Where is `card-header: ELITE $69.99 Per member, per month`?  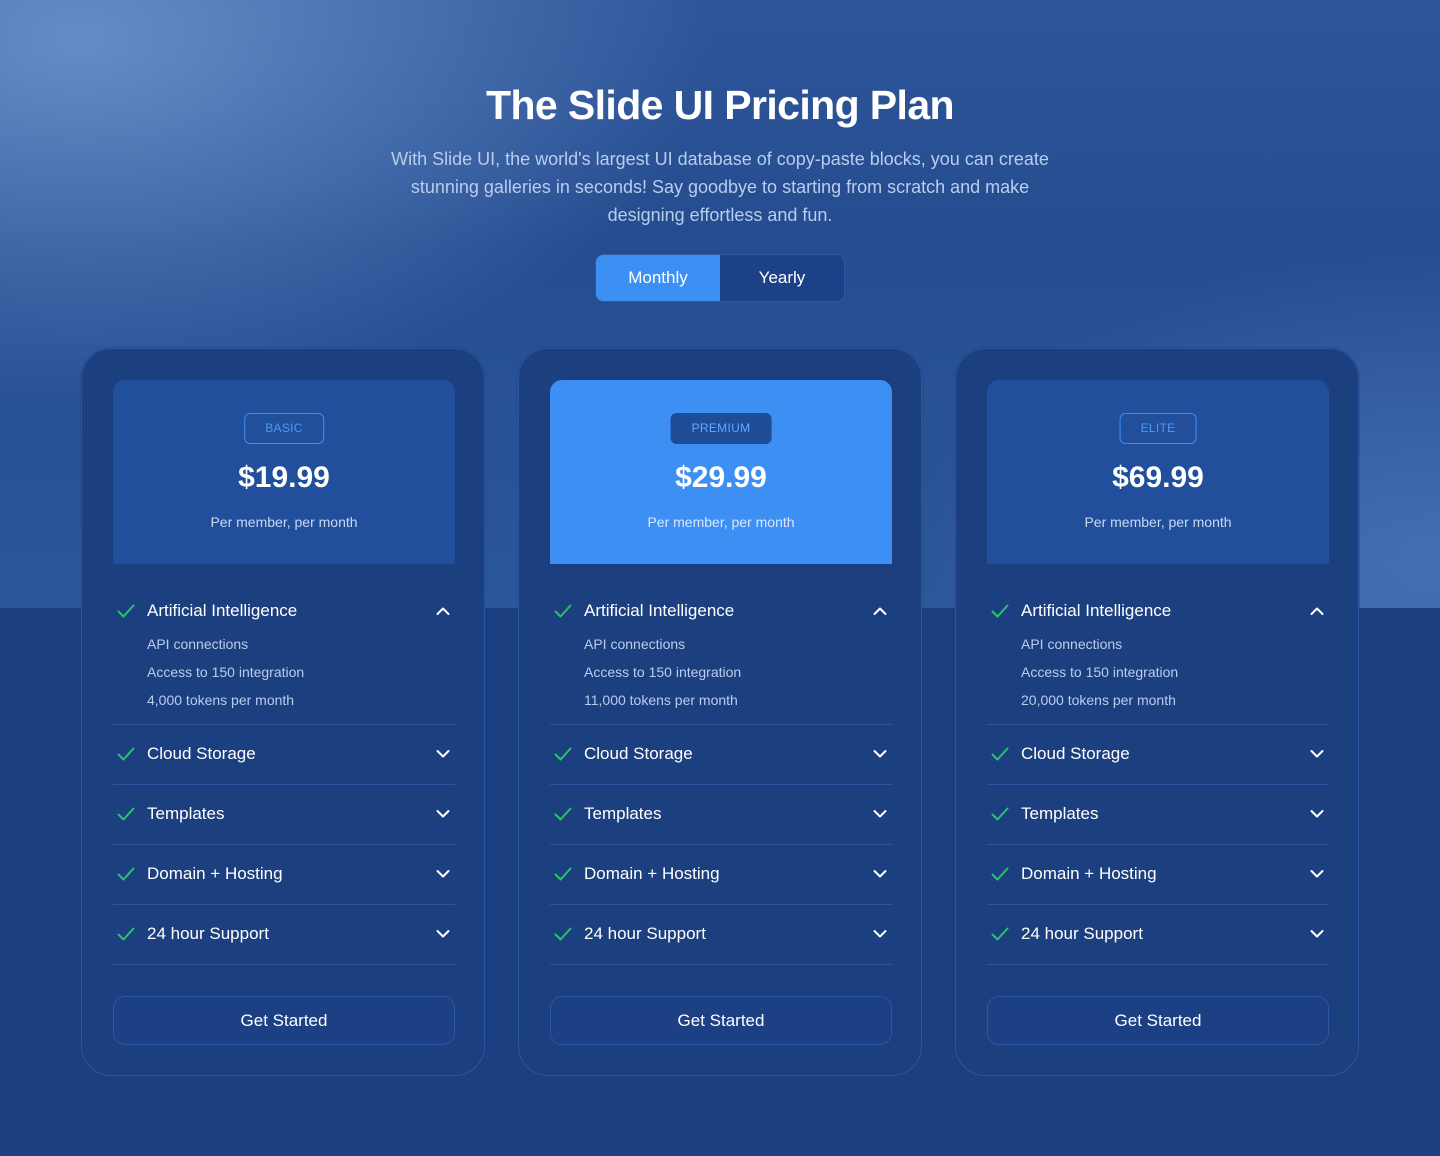
card-header: ELITE $69.99 Per member, per month is located at coordinates (1158, 472).